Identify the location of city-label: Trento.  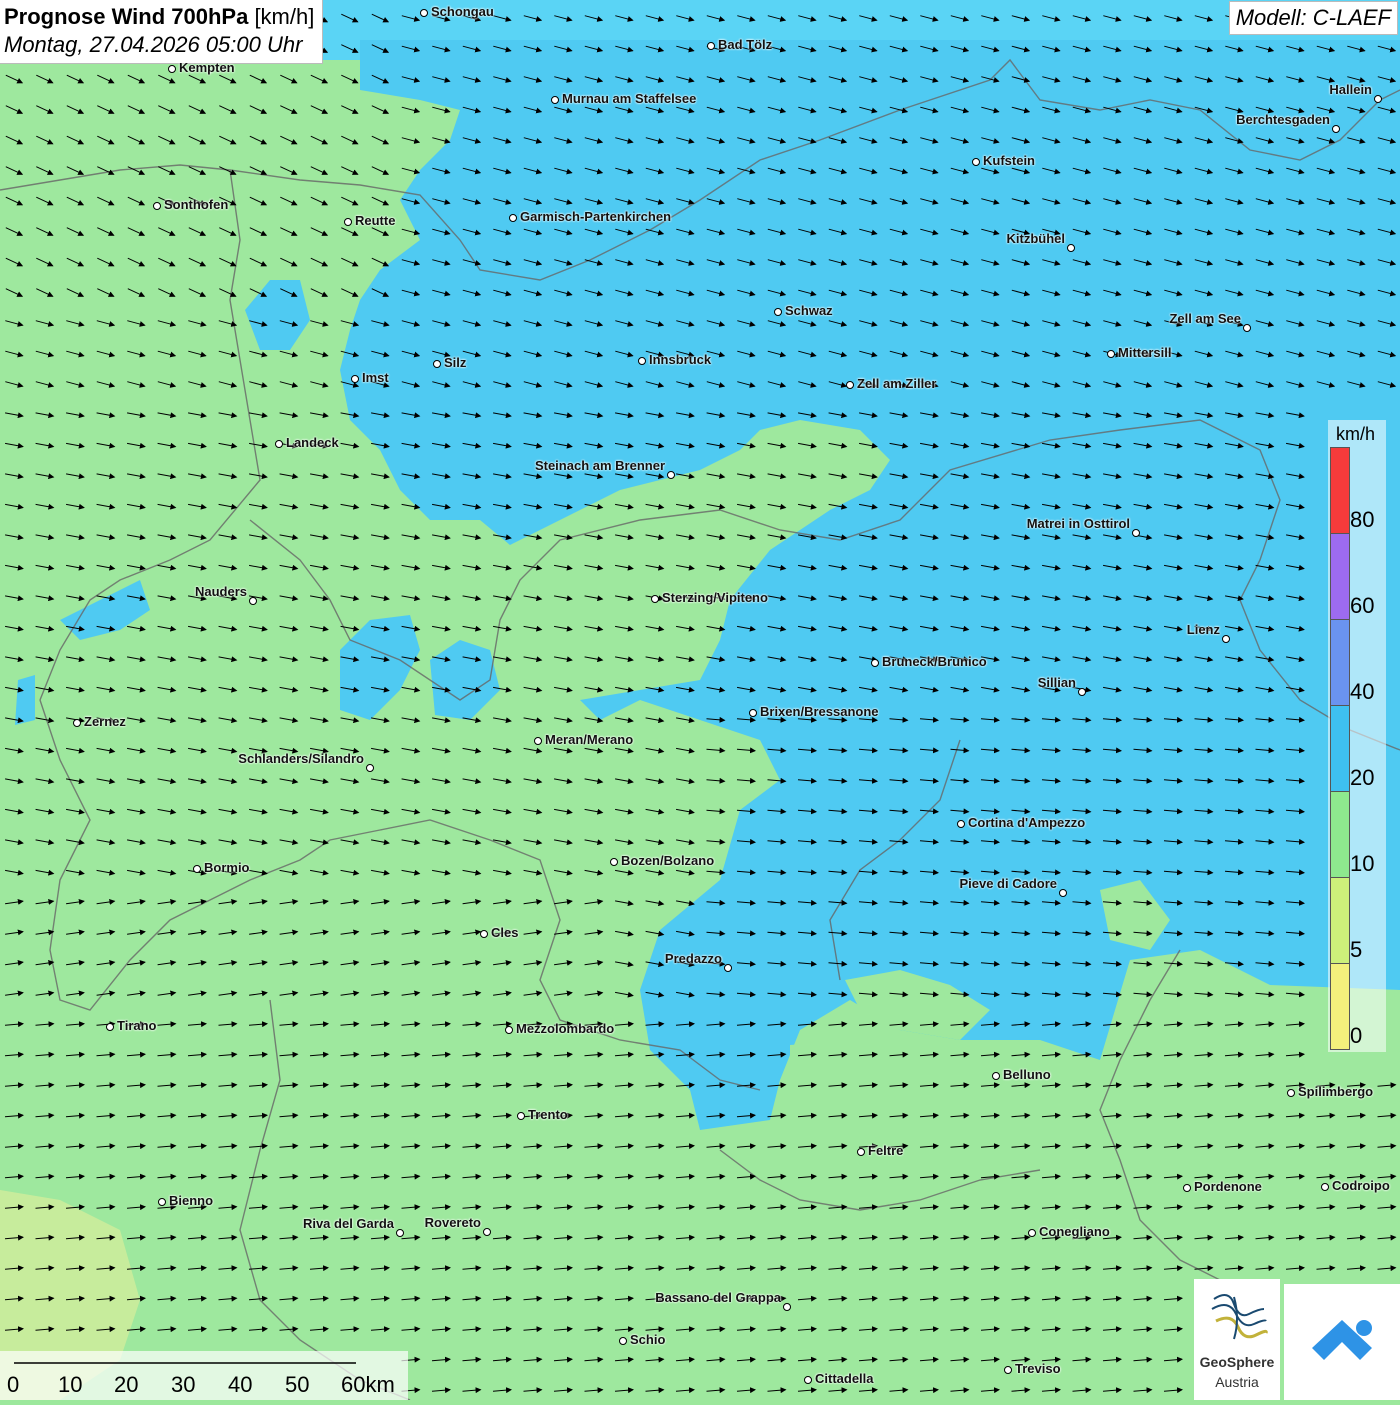
(548, 1114).